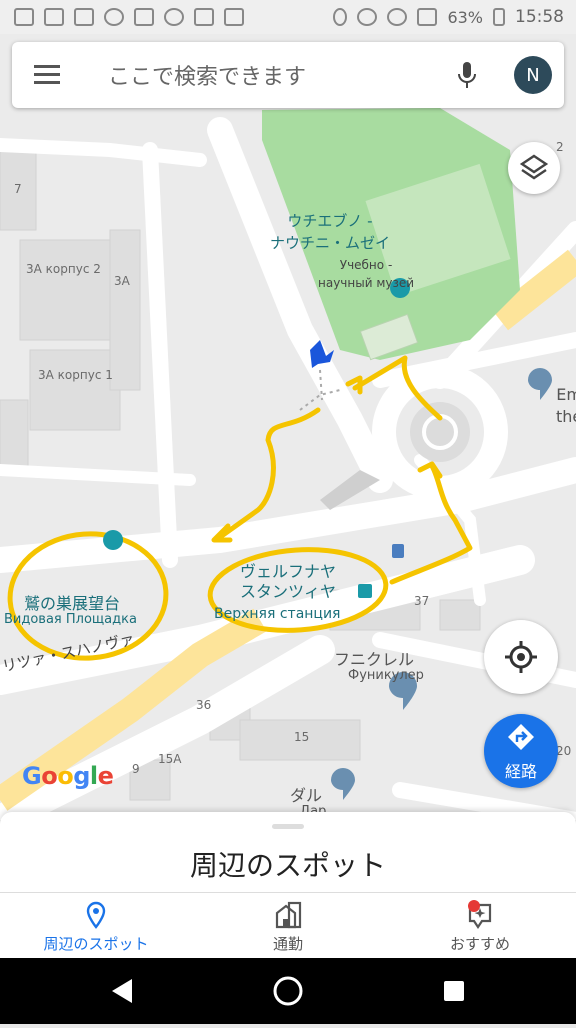 Image resolution: width=576 pixels, height=1028 pixels. What do you see at coordinates (84, 17) in the screenshot?
I see `gmail-icon` at bounding box center [84, 17].